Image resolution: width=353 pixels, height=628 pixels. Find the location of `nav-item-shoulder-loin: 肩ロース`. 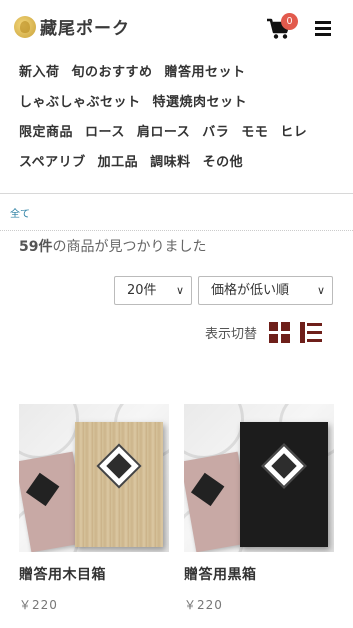

nav-item-shoulder-loin: 肩ロース is located at coordinates (163, 130).